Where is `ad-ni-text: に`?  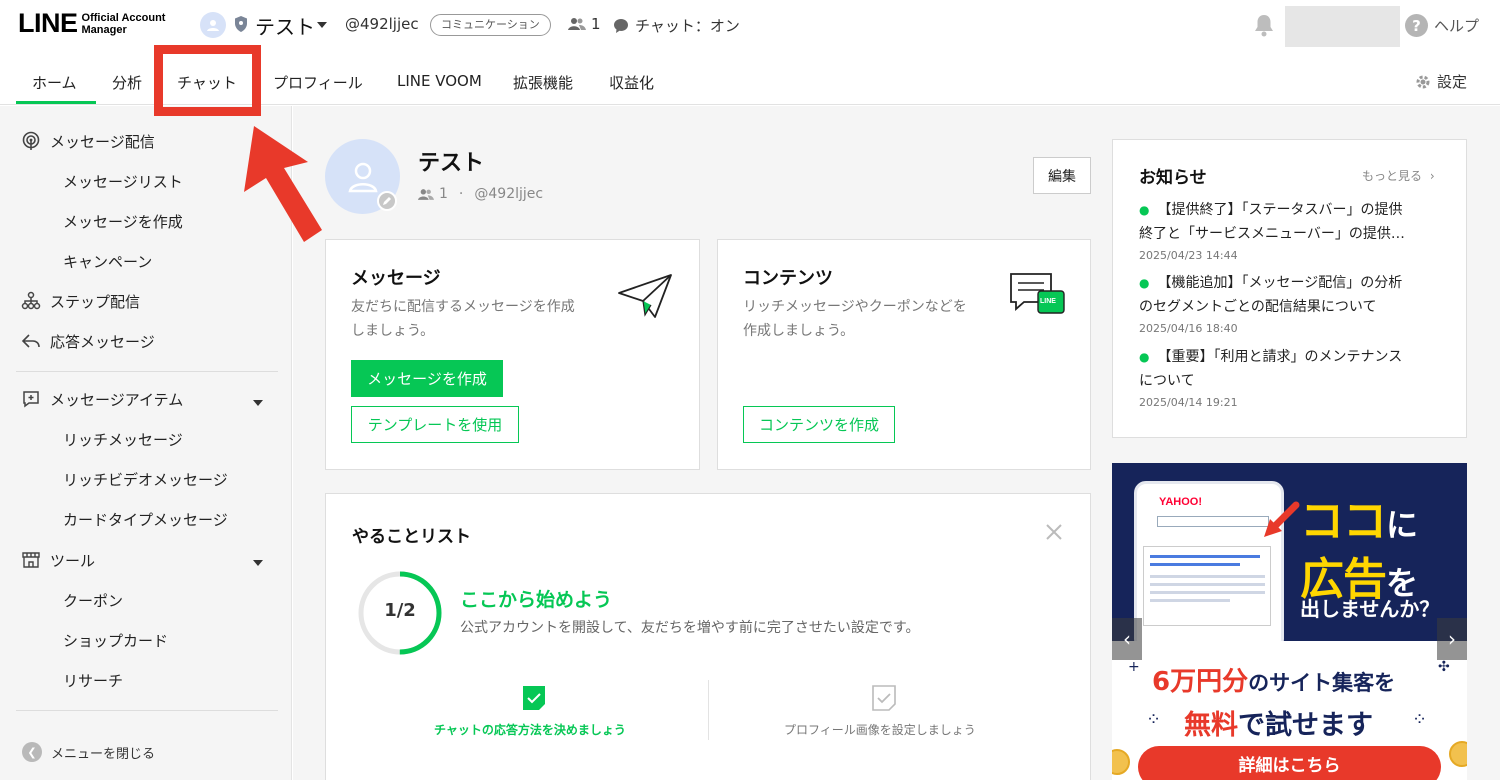
ad-ni-text: に is located at coordinates (1402, 525).